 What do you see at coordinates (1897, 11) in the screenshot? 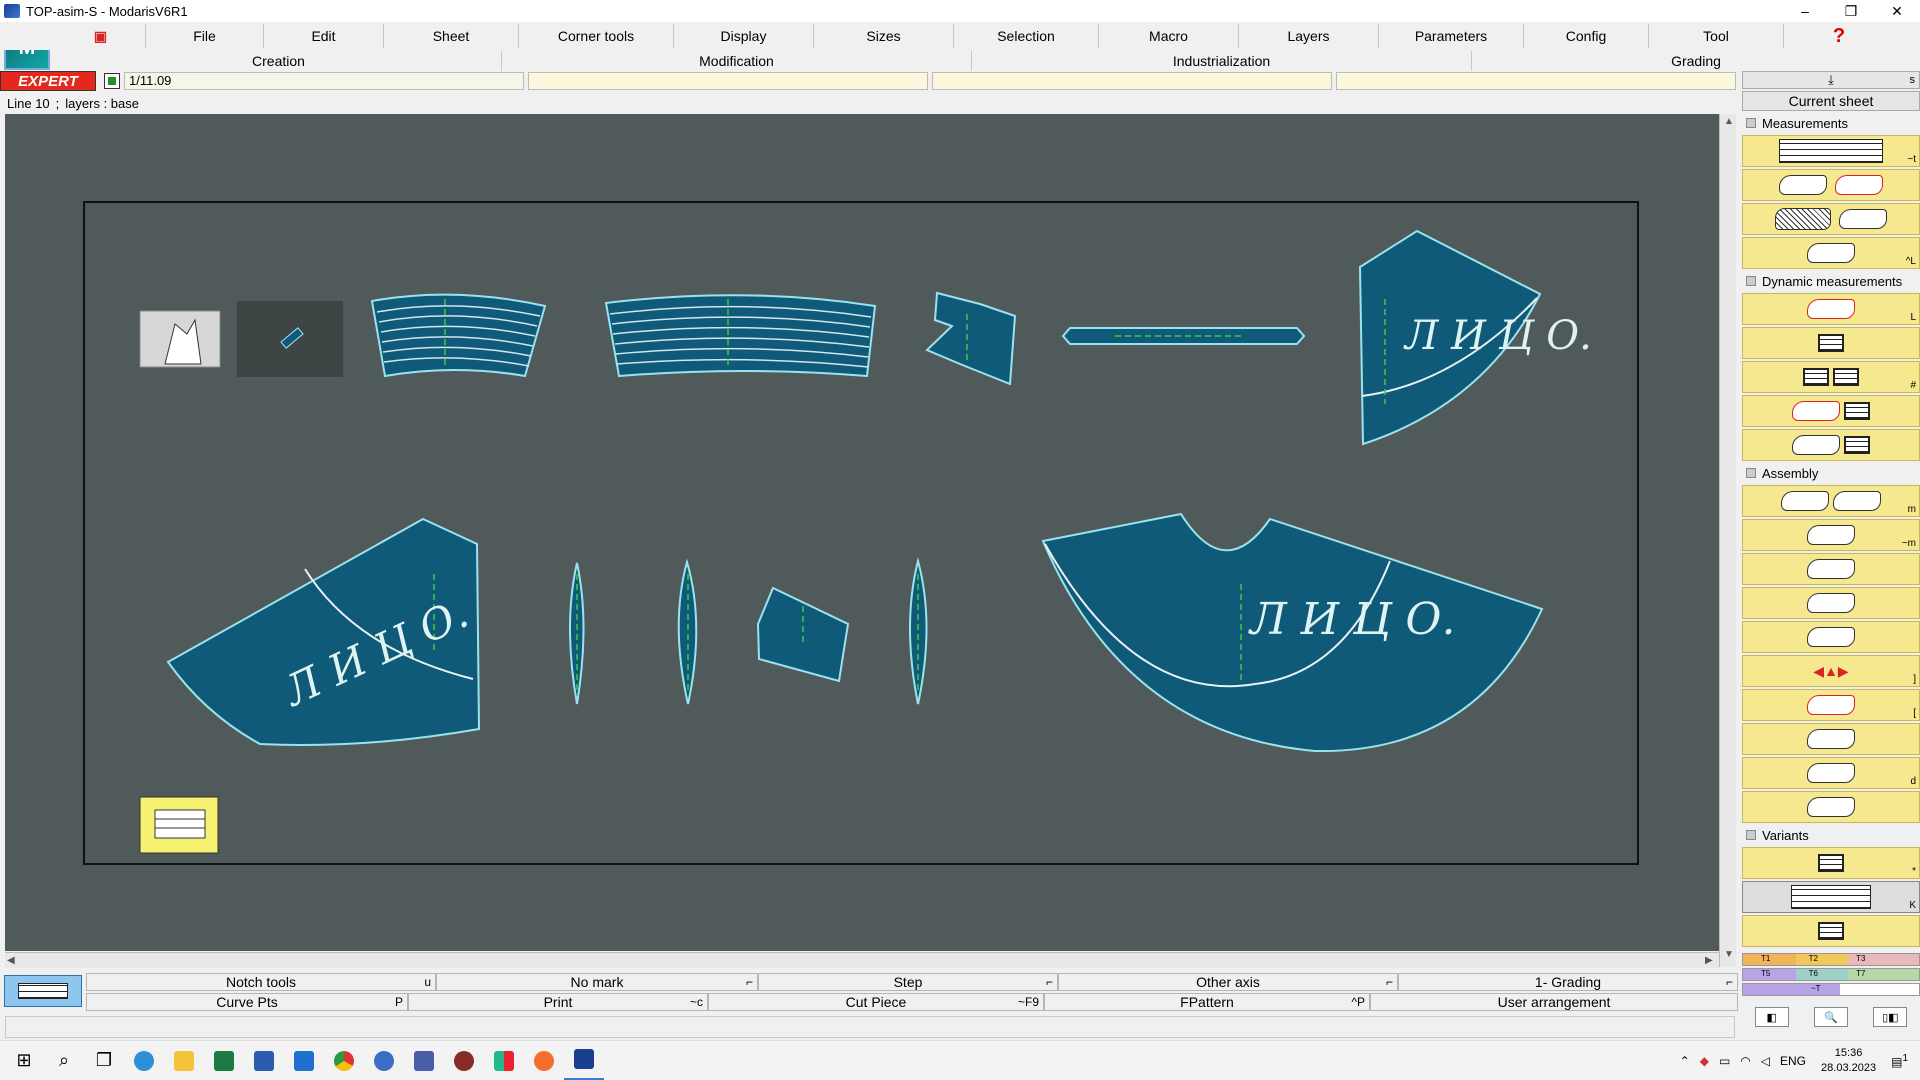
I see `close-button: ✕` at bounding box center [1897, 11].